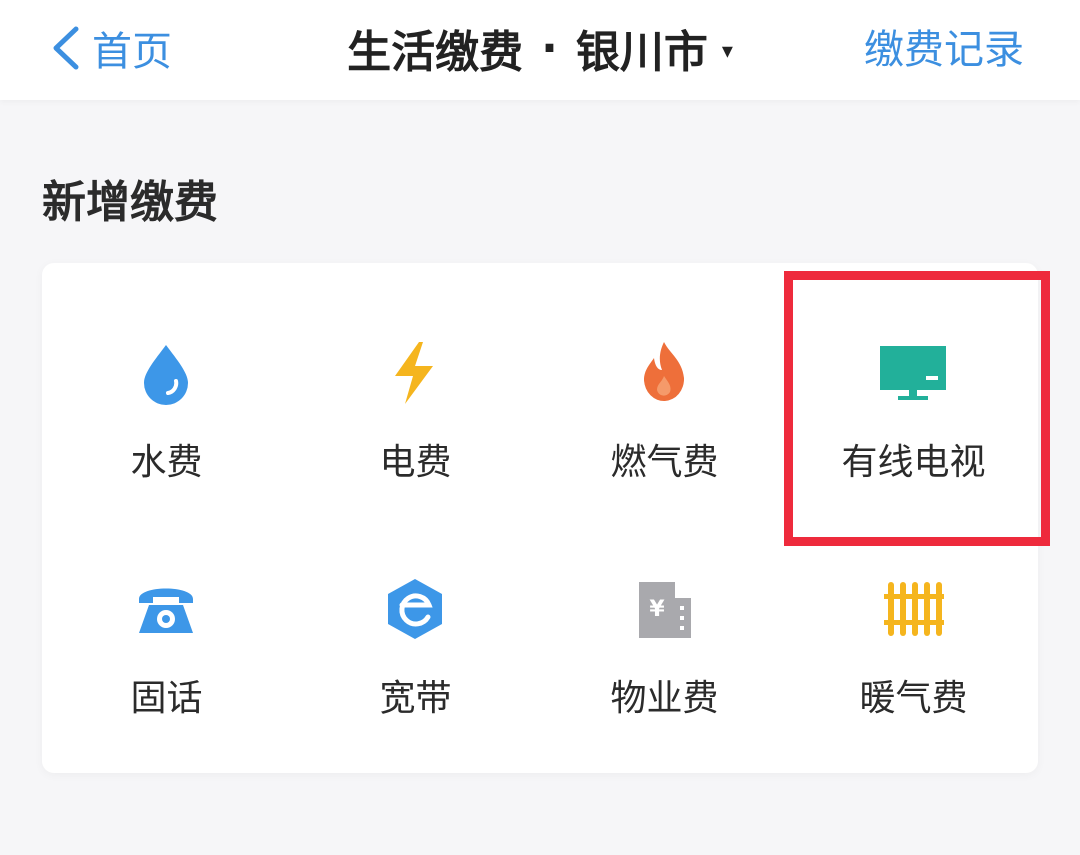 The height and width of the screenshot is (855, 1080). Describe the element at coordinates (664, 698) in the screenshot. I see `item-label: 物业费` at that location.